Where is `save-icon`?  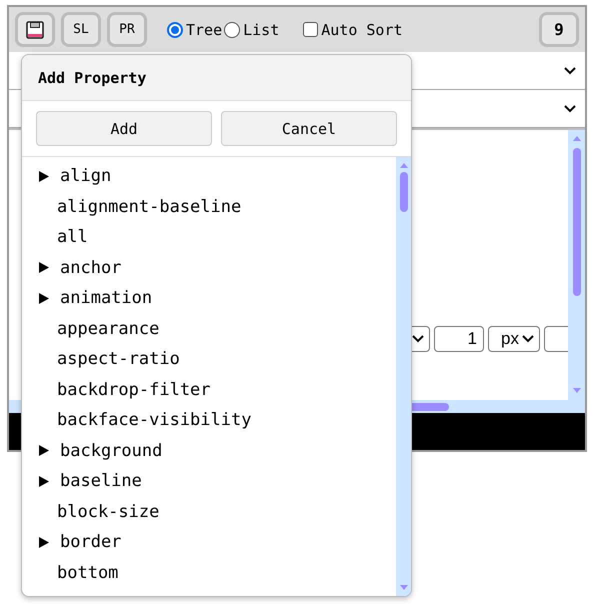 save-icon is located at coordinates (35, 29).